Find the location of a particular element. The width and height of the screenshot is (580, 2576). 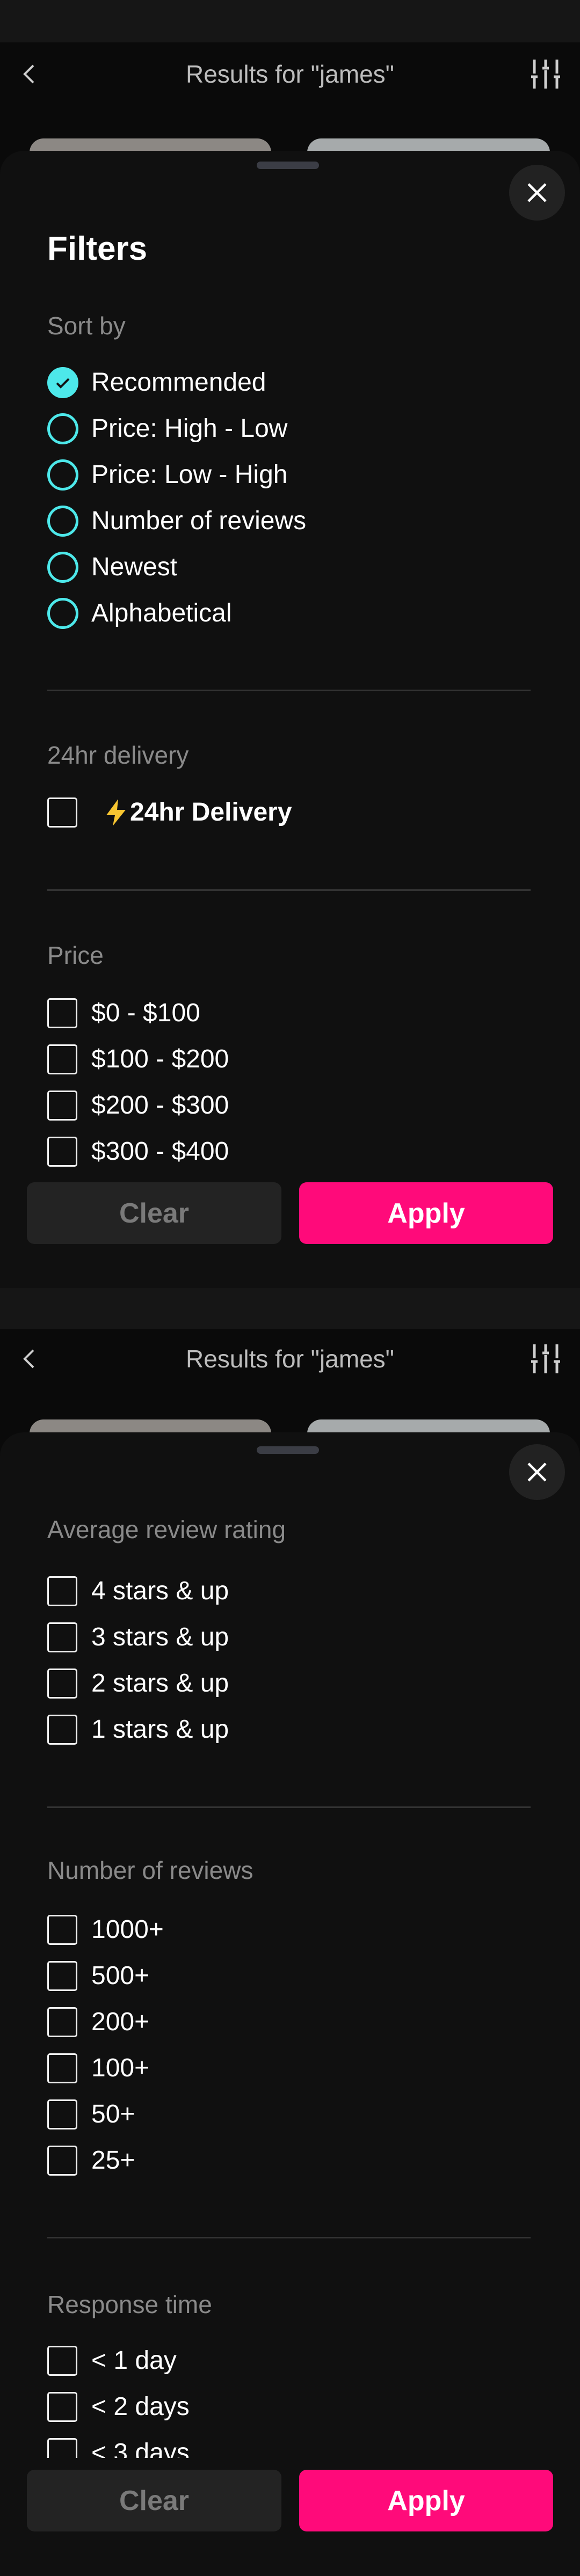

section-heading-reviews: Number of reviews is located at coordinates (150, 1870).